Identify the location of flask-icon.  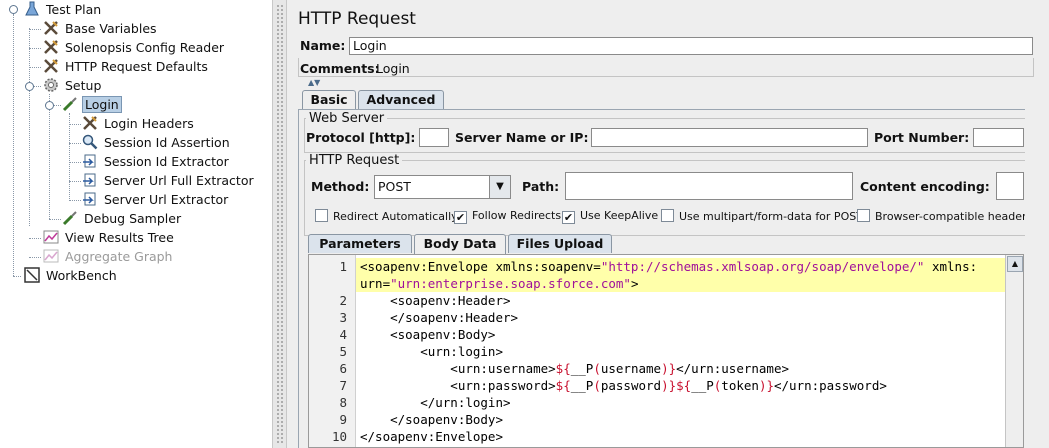
(32, 9).